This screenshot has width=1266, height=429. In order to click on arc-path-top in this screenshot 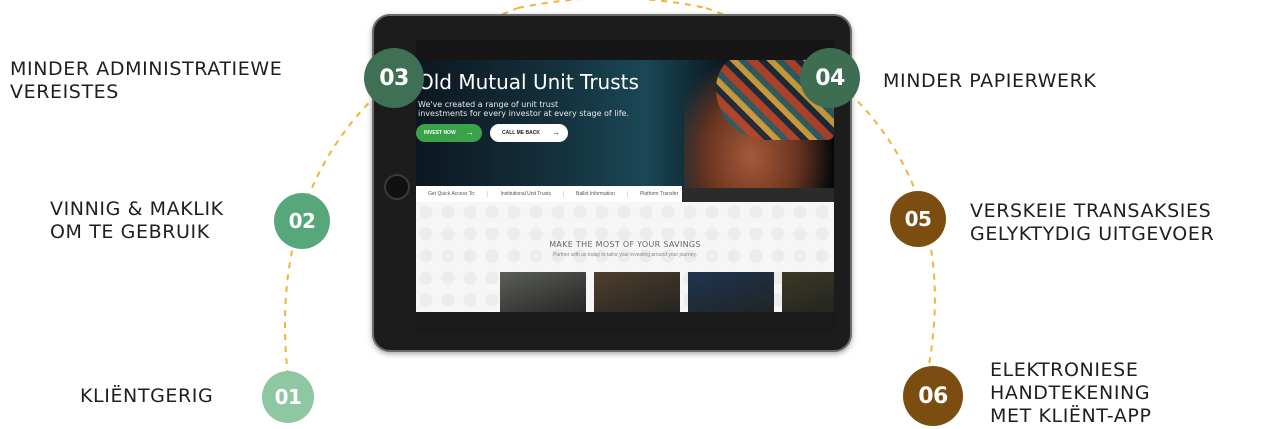, I will do `click(612, 4)`.